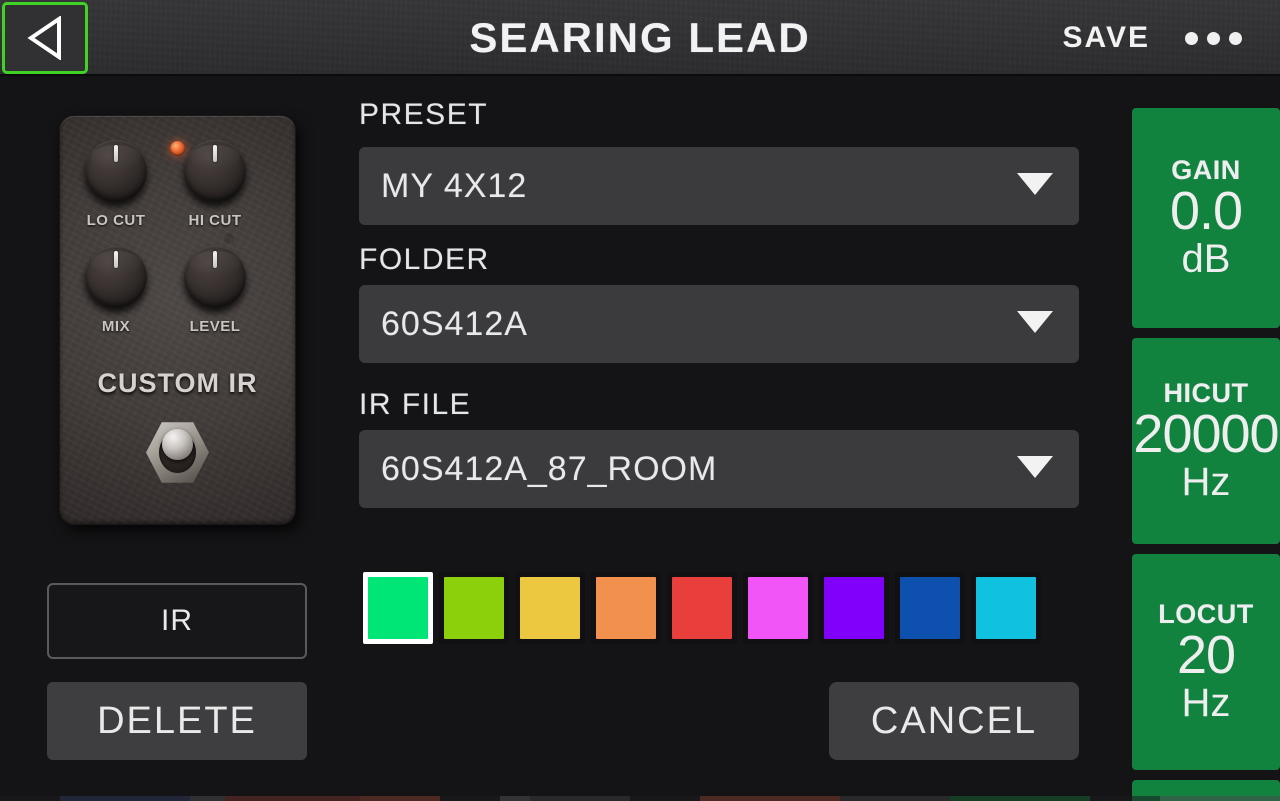 The image size is (1280, 801). What do you see at coordinates (1206, 259) in the screenshot?
I see `param-unit-gain: dB` at bounding box center [1206, 259].